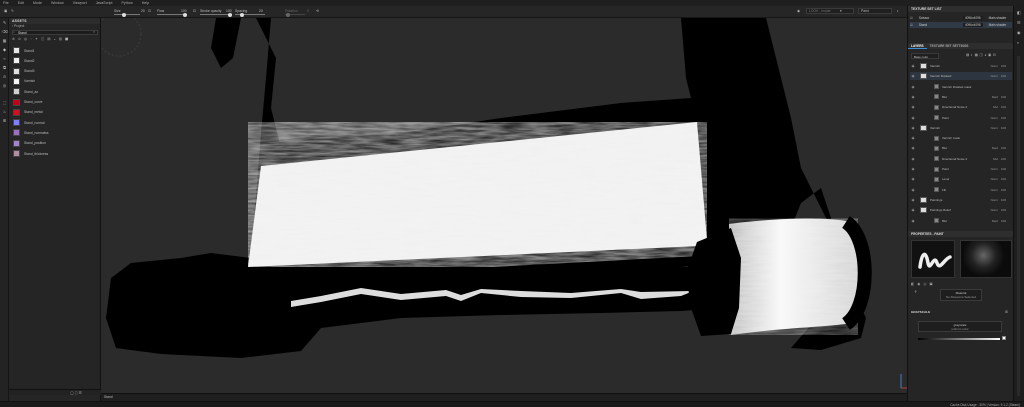 This screenshot has width=1024, height=407. I want to click on rotation-value: 0, so click(308, 11).